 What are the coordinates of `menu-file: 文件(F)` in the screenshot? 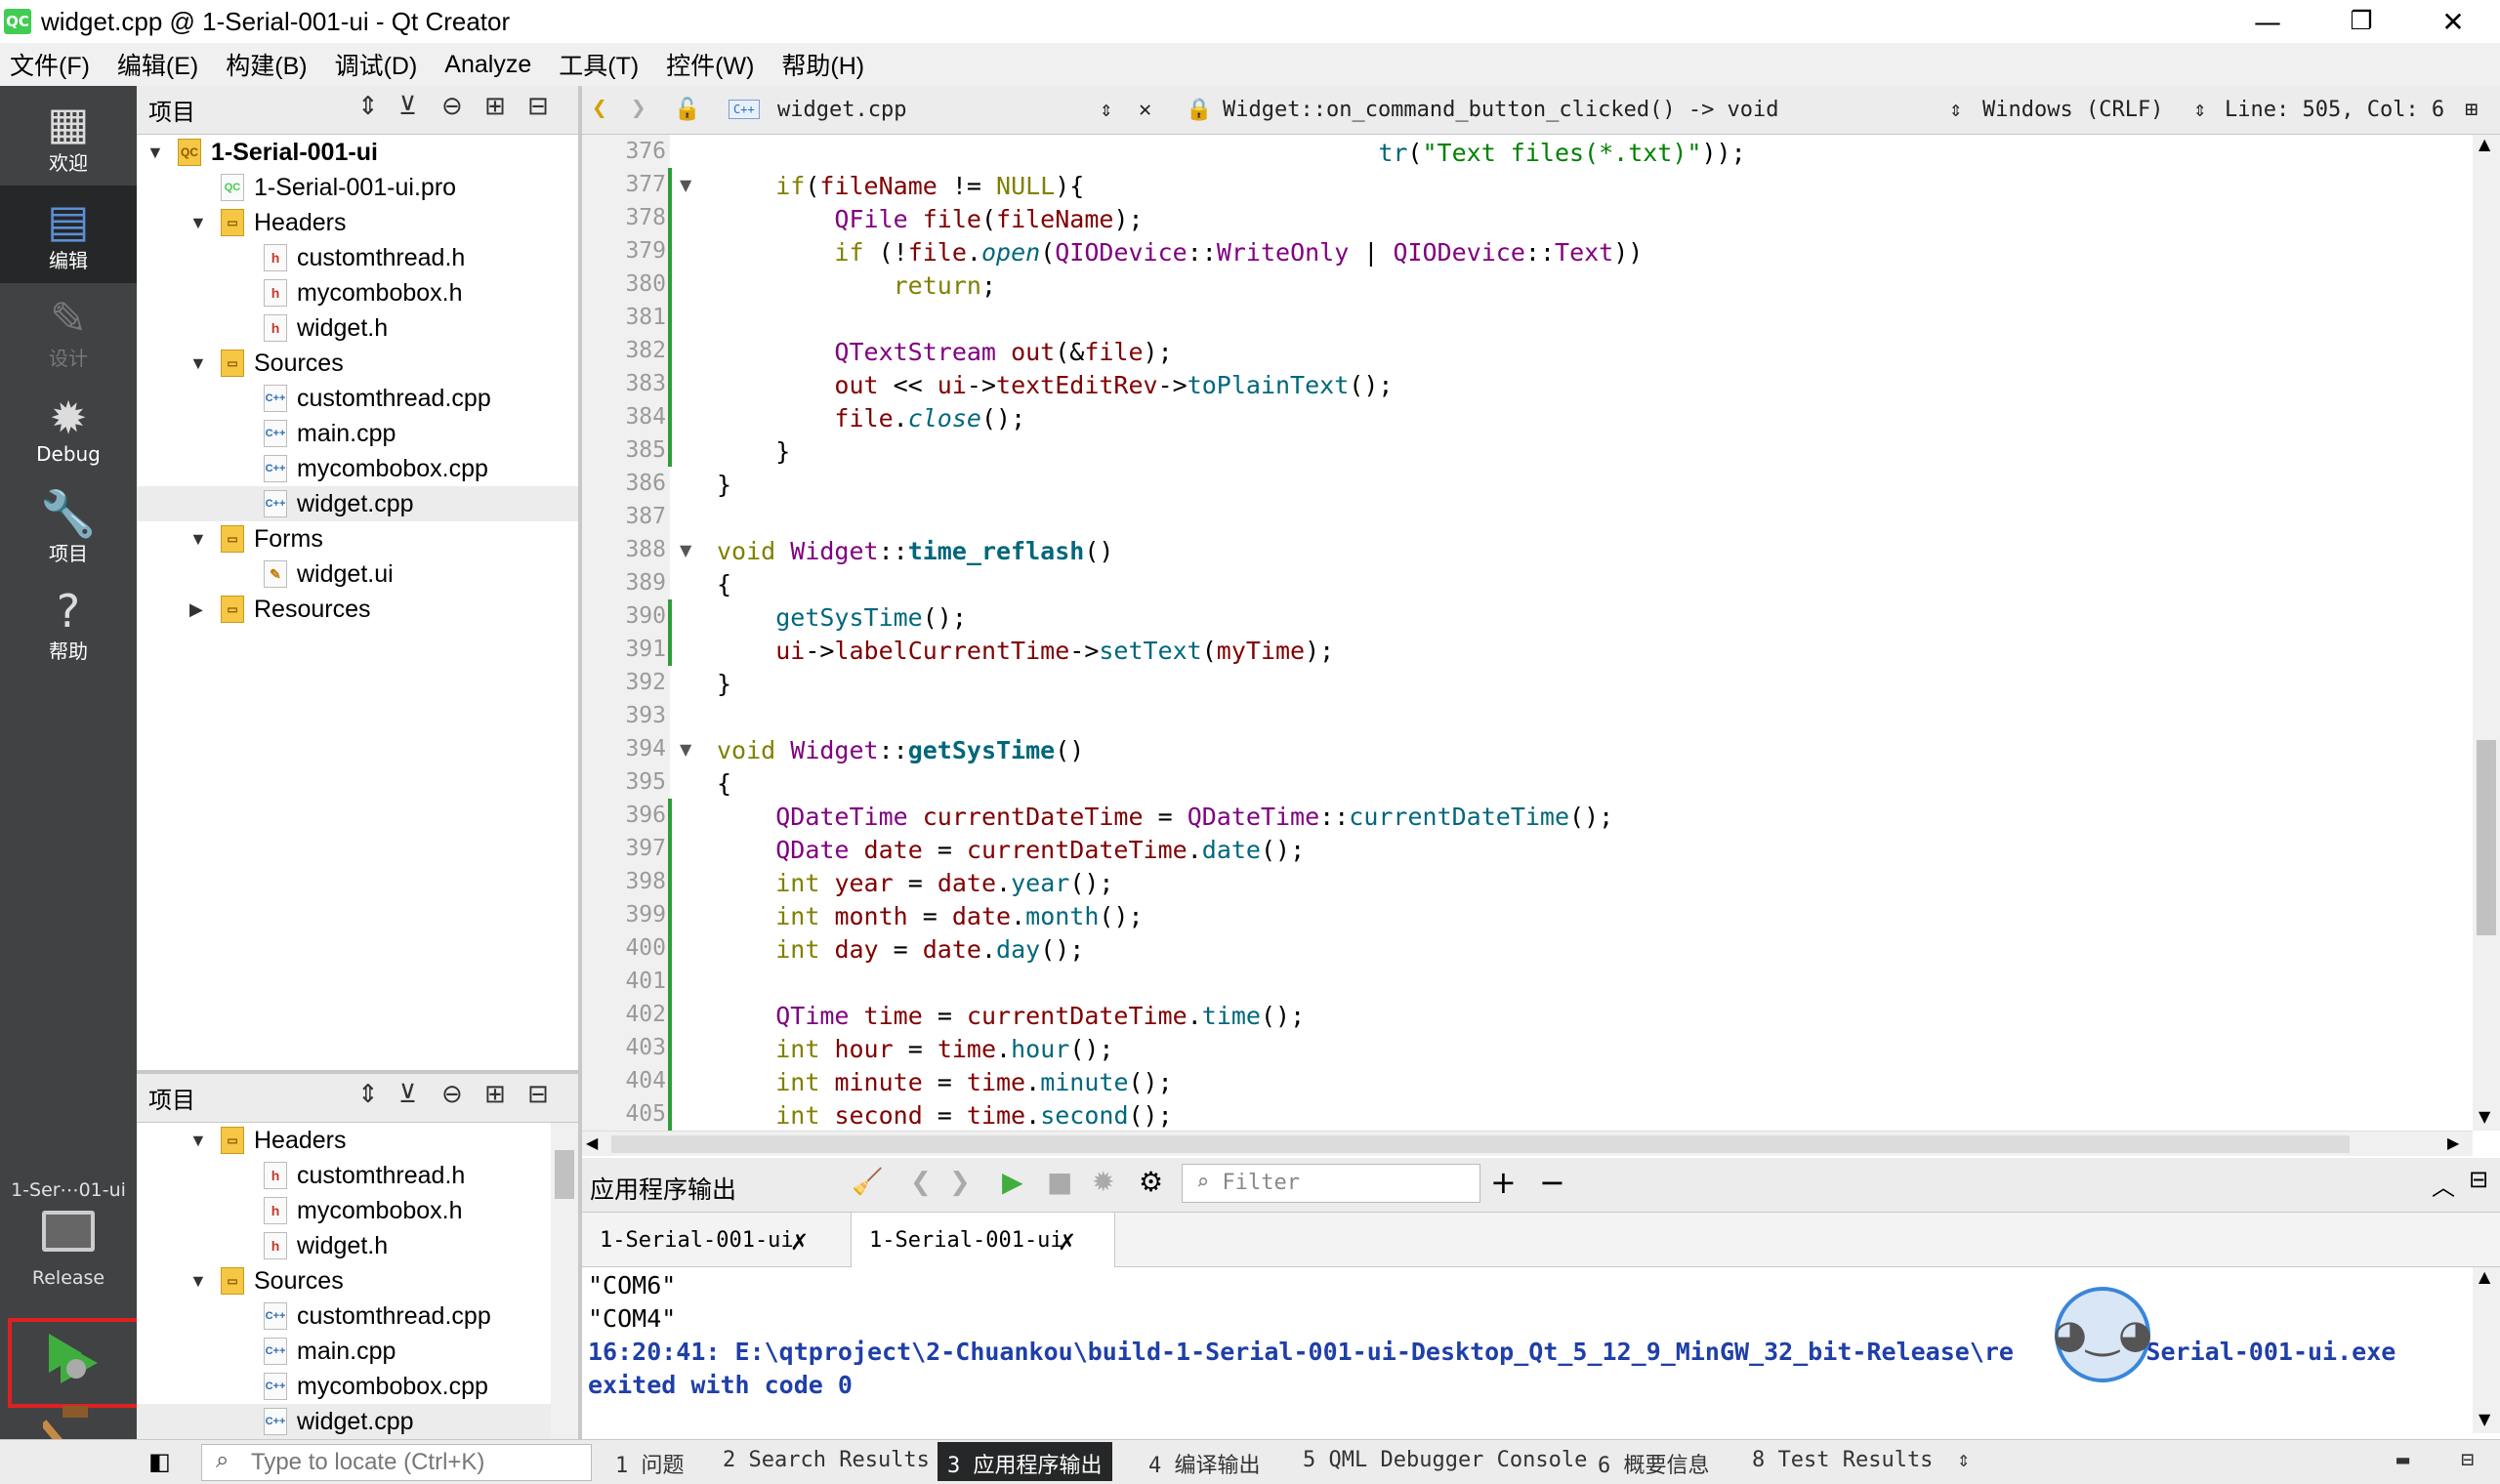 It's located at (50, 64).